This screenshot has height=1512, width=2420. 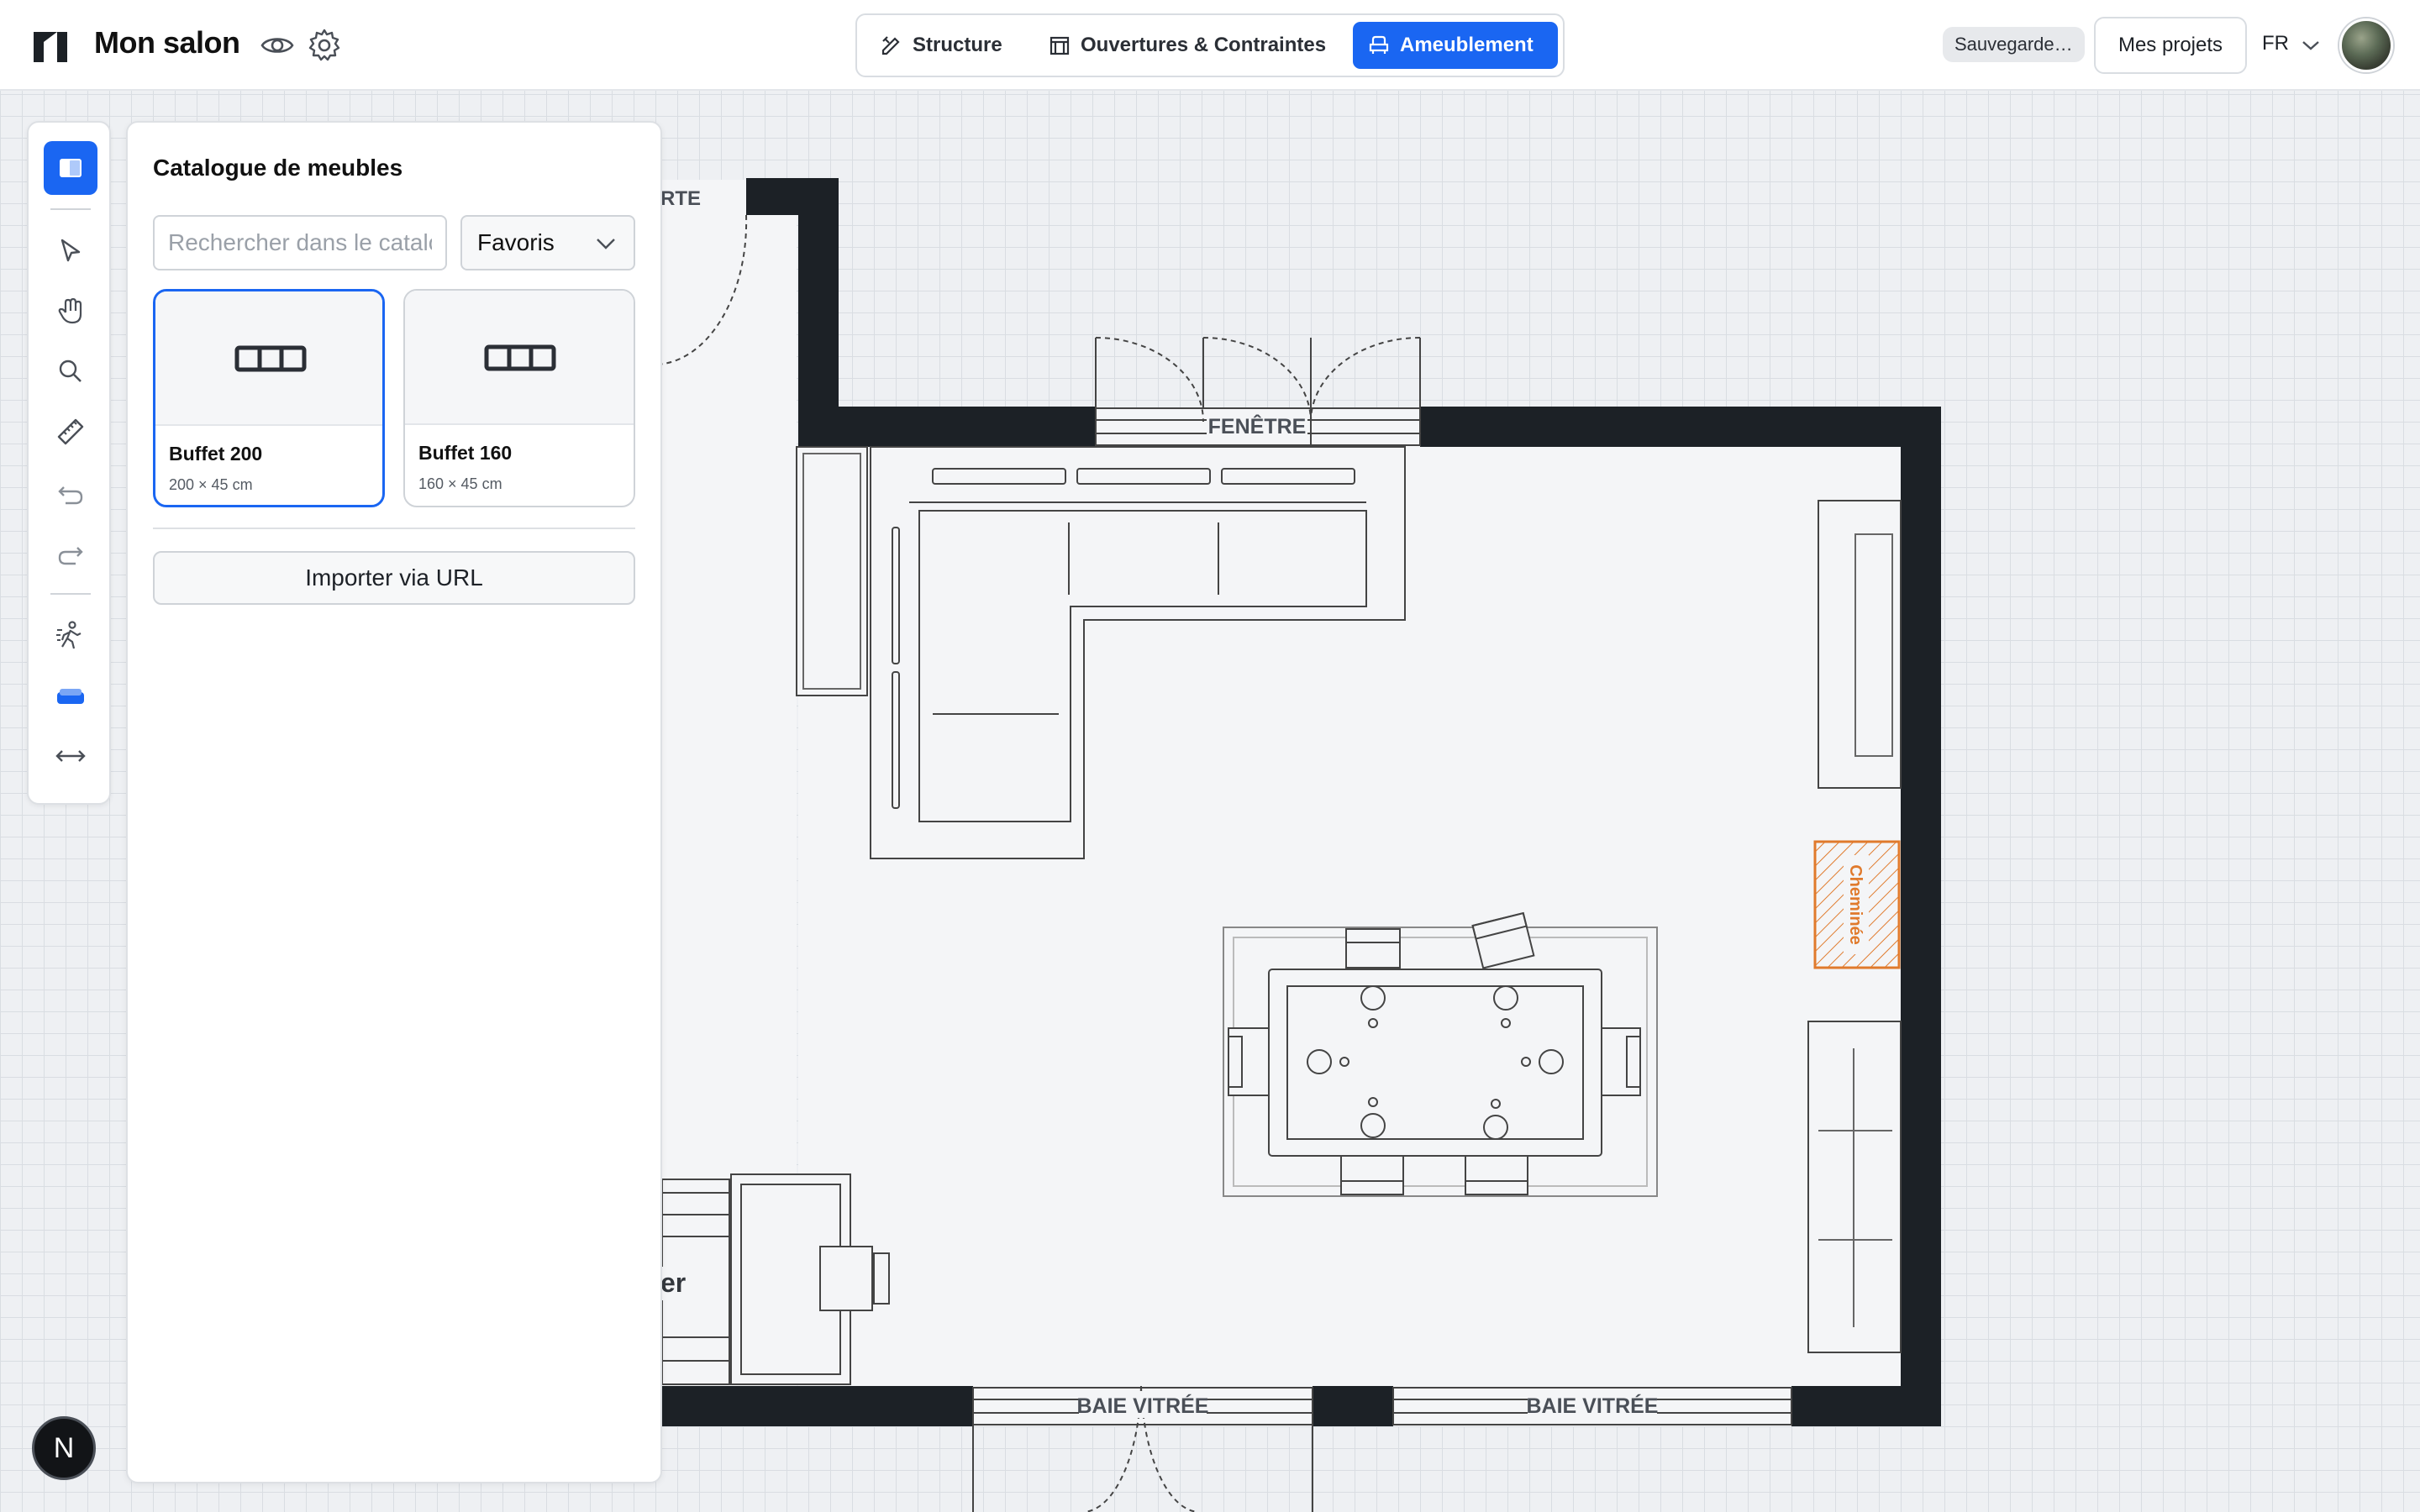 What do you see at coordinates (324, 45) in the screenshot?
I see `settings-gear-icon` at bounding box center [324, 45].